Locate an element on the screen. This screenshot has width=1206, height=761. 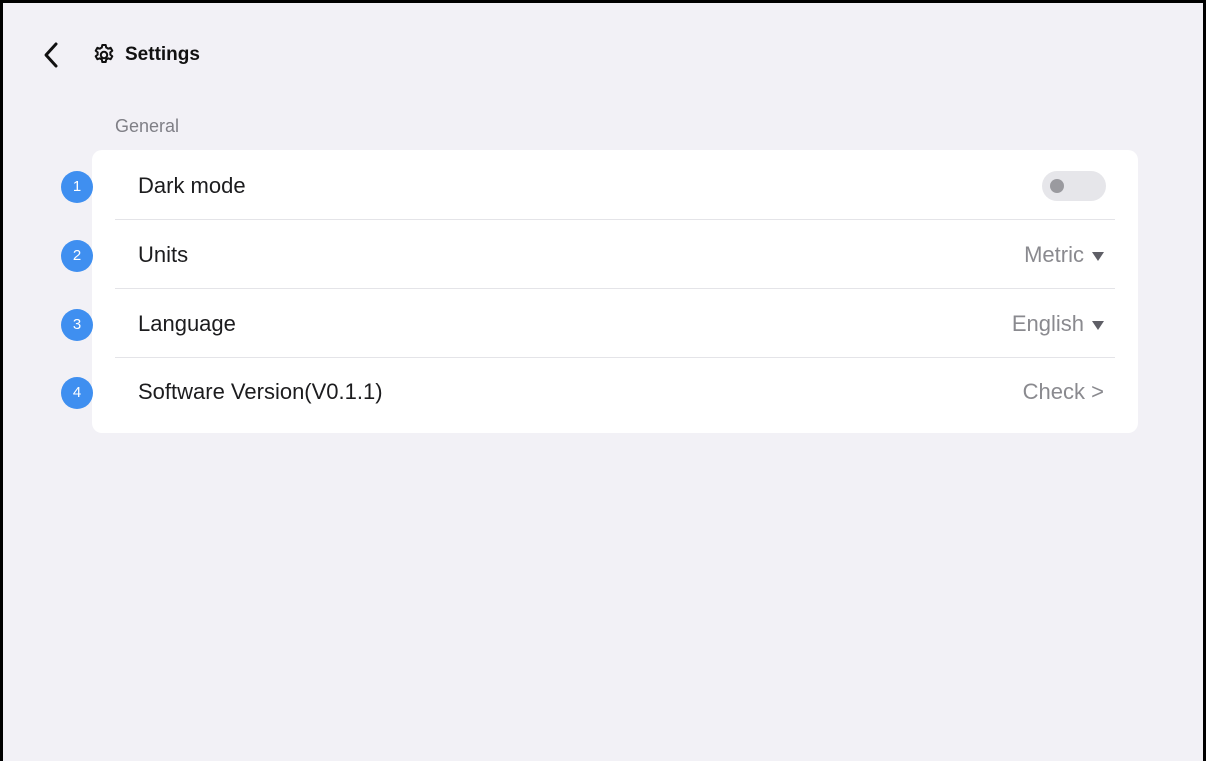
toggle-knob is located at coordinates (1057, 186).